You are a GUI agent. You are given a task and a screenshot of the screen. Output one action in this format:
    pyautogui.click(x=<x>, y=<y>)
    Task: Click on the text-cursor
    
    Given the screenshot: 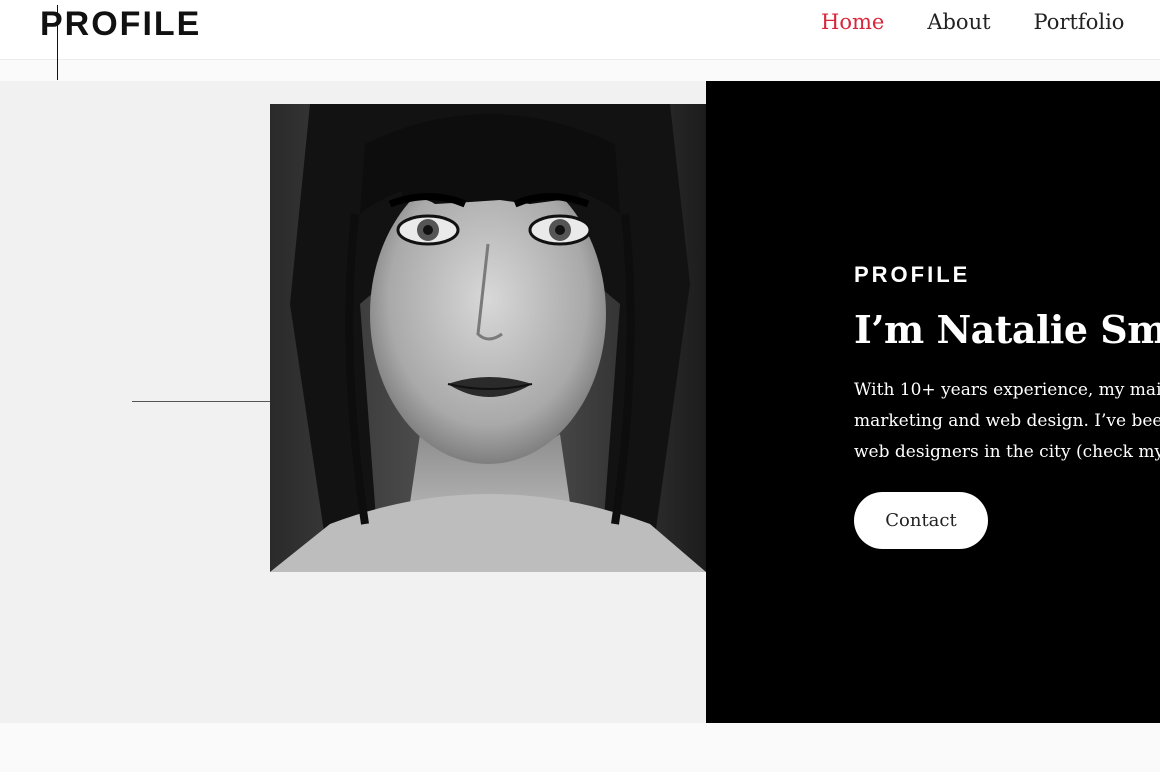 What is the action you would take?
    pyautogui.click(x=57, y=42)
    